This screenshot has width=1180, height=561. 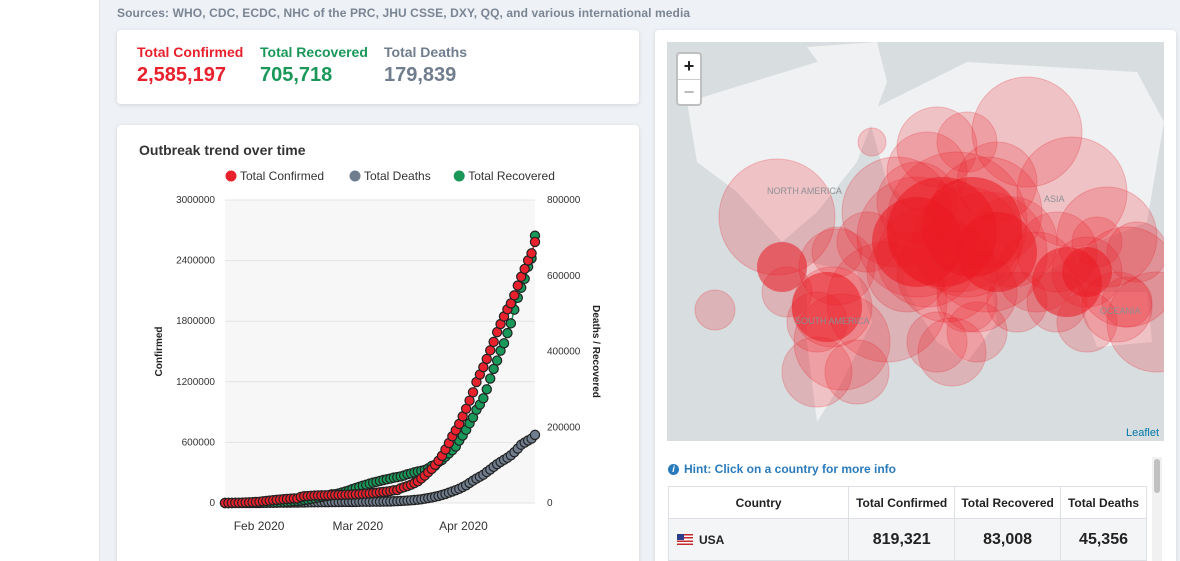 What do you see at coordinates (463, 526) in the screenshot?
I see `x-tick-label: Apr 2020` at bounding box center [463, 526].